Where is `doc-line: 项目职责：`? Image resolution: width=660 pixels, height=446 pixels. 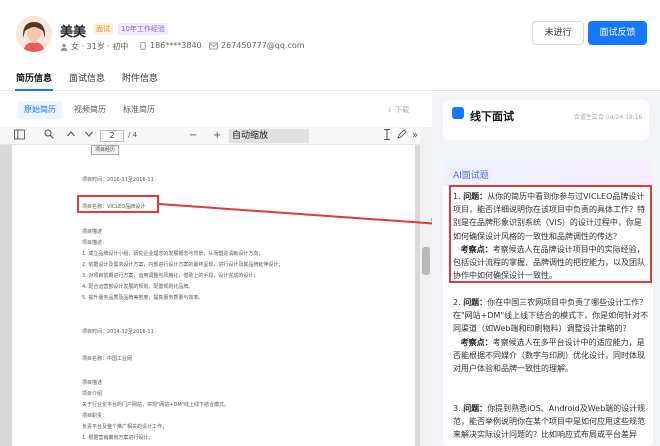 doc-line: 项目职责： is located at coordinates (95, 416).